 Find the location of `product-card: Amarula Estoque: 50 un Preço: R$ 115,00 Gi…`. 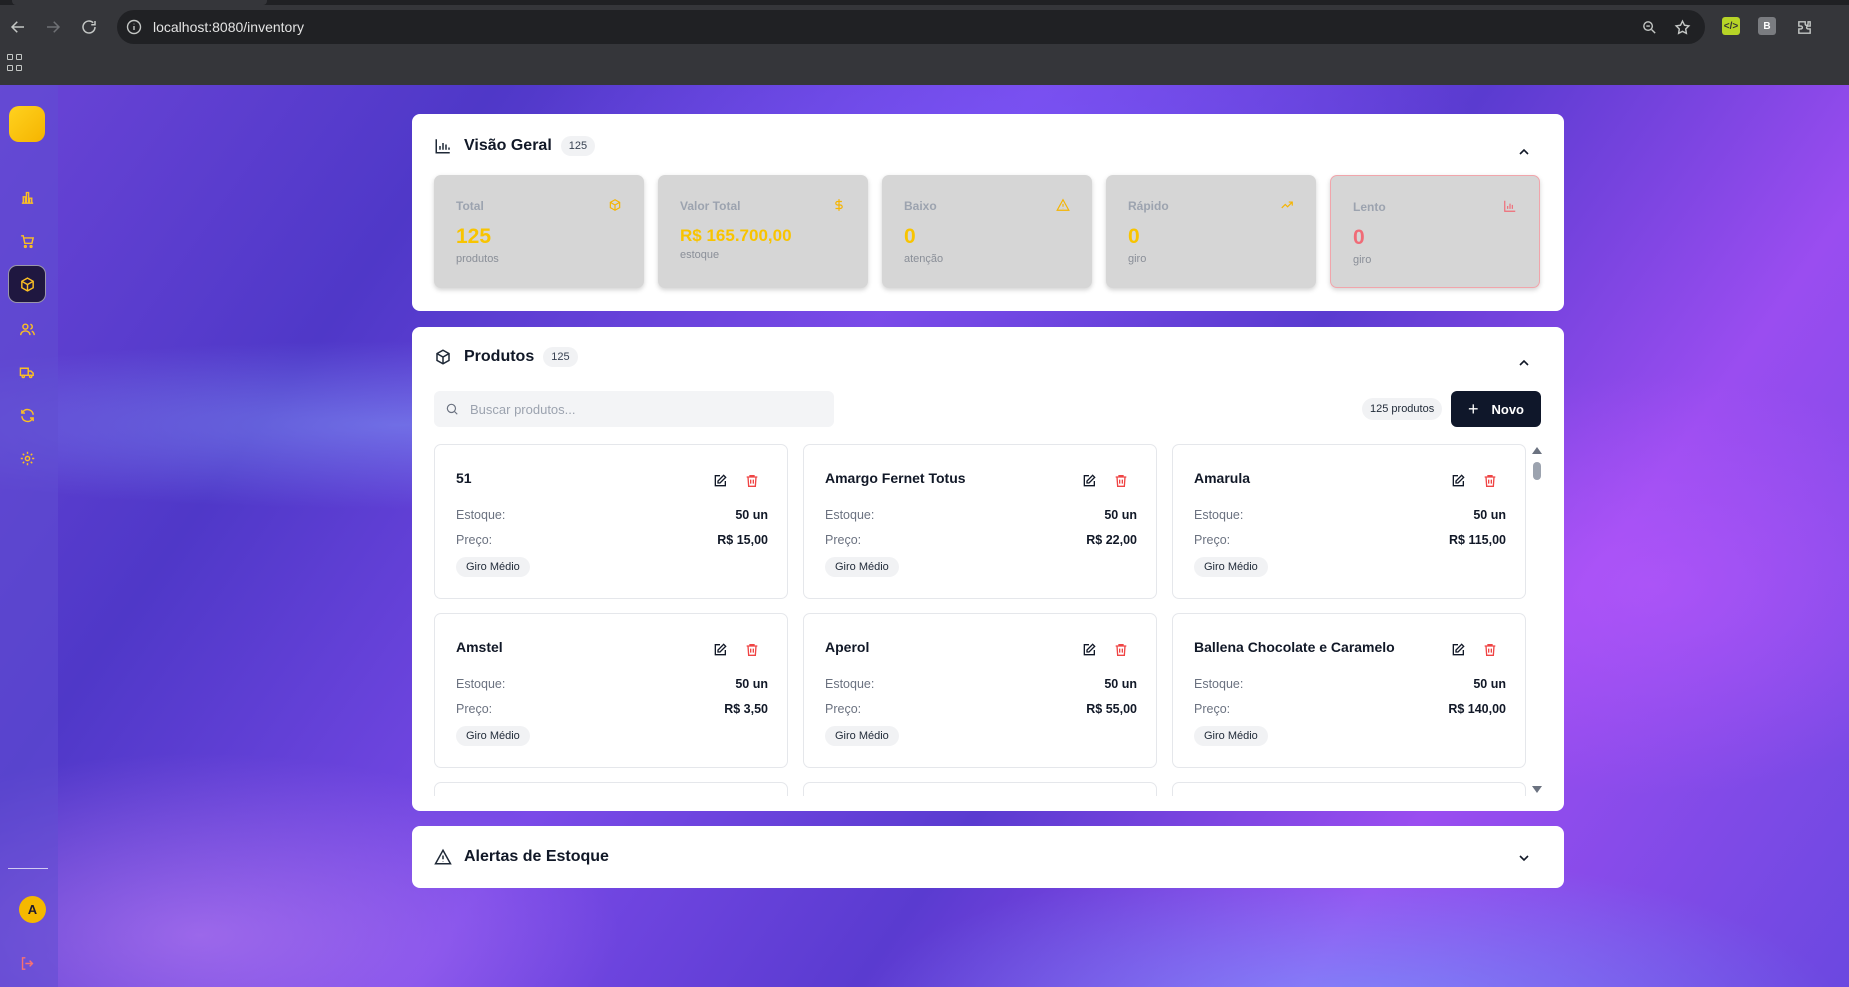

product-card: Amarula Estoque: 50 un Preço: R$ 115,00 Gi… is located at coordinates (1349, 521).